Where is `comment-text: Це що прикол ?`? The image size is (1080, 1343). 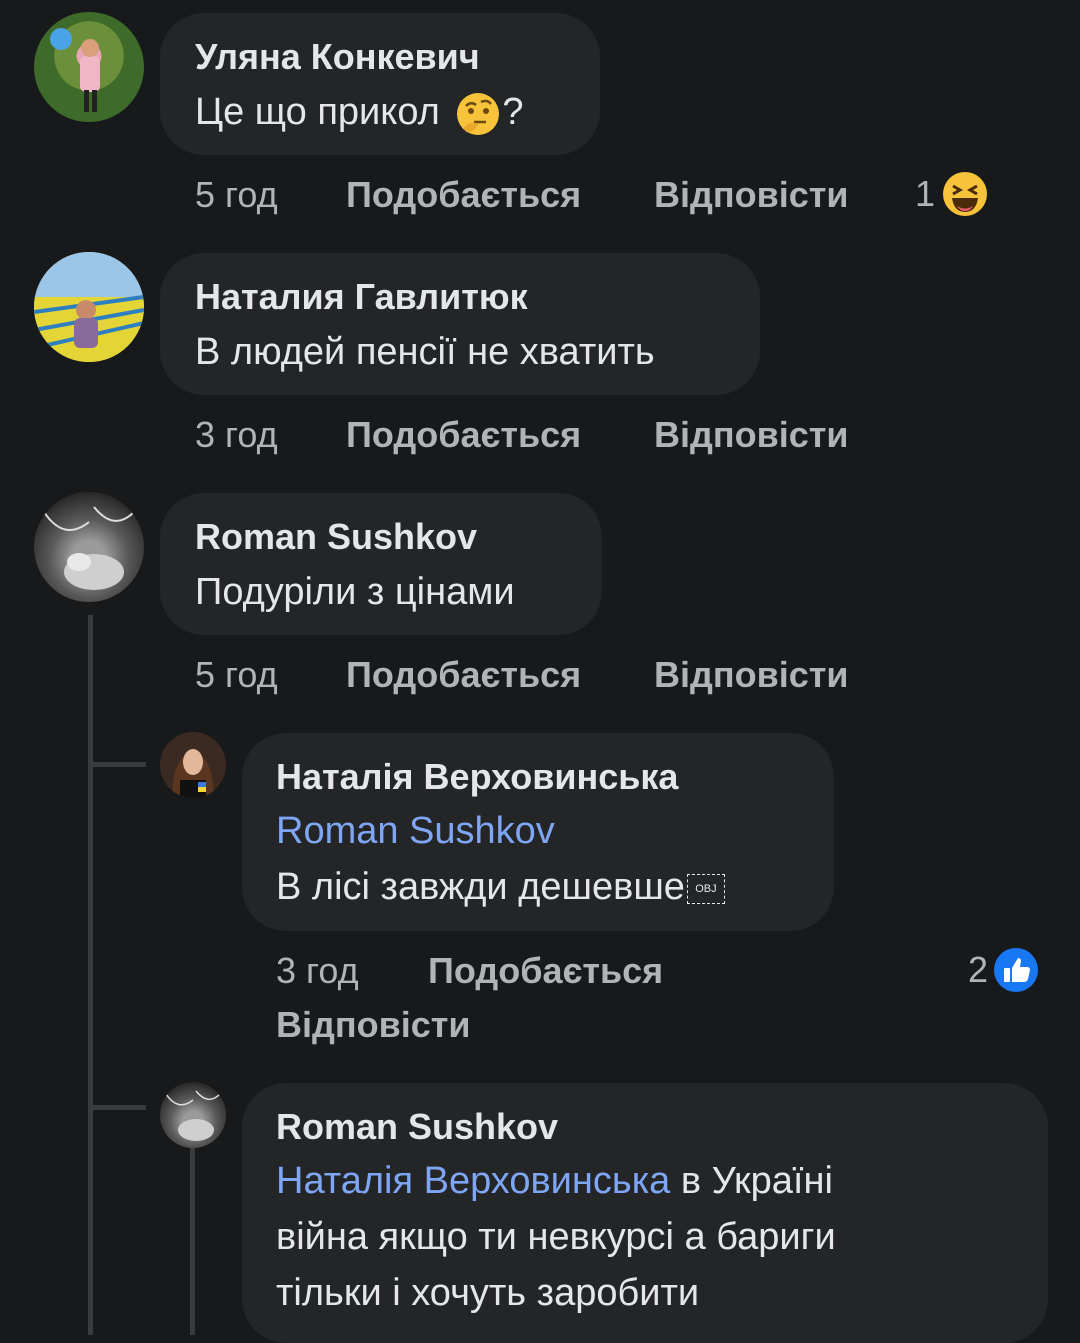 comment-text: Це що прикол ? is located at coordinates (359, 112).